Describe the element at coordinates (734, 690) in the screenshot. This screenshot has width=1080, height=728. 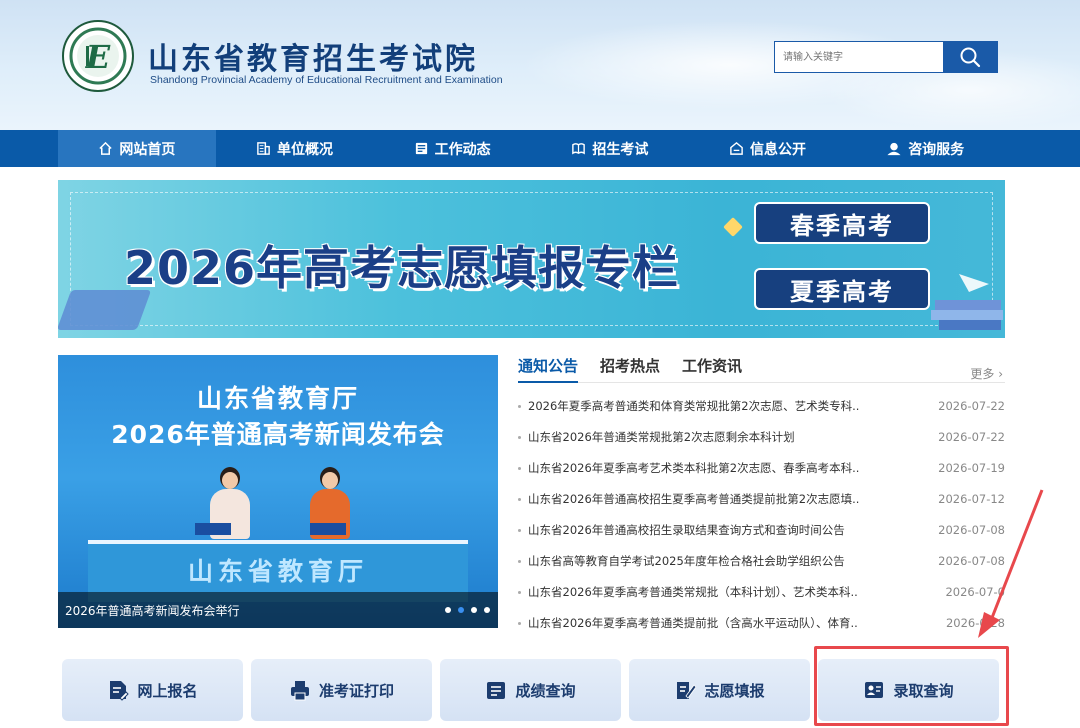
I see `quick-link-label: 志愿填报` at that location.